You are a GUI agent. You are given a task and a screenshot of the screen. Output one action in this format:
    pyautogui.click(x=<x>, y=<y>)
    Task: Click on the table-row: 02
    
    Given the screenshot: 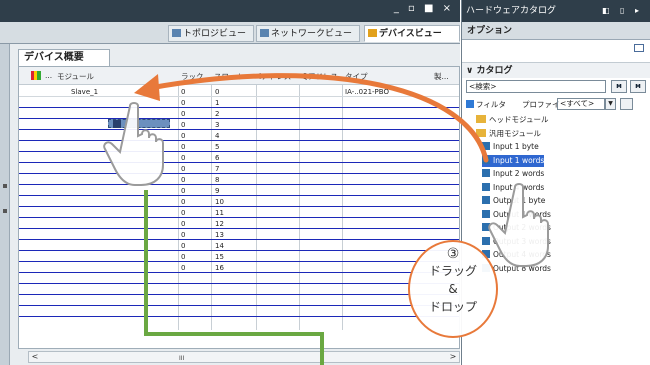 What is the action you would take?
    pyautogui.click(x=239, y=114)
    